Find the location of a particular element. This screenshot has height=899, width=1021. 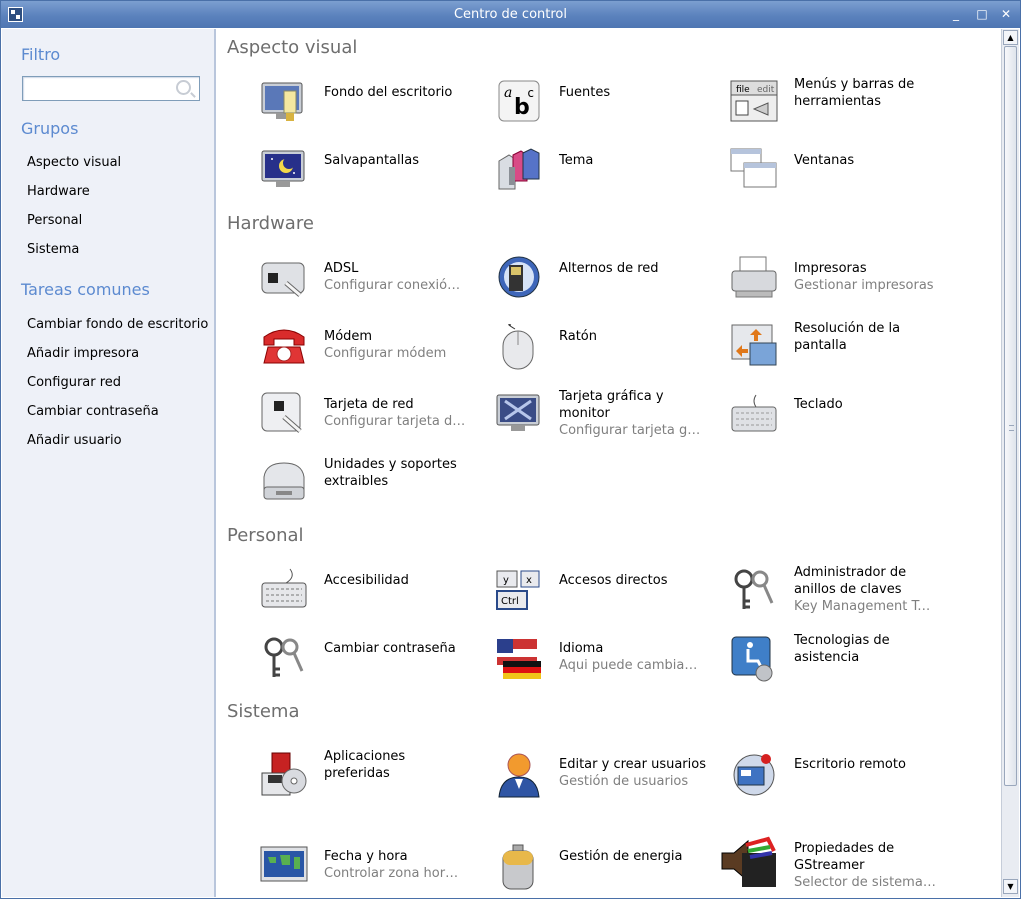

group-link-hardware: Hardware is located at coordinates (58, 191).